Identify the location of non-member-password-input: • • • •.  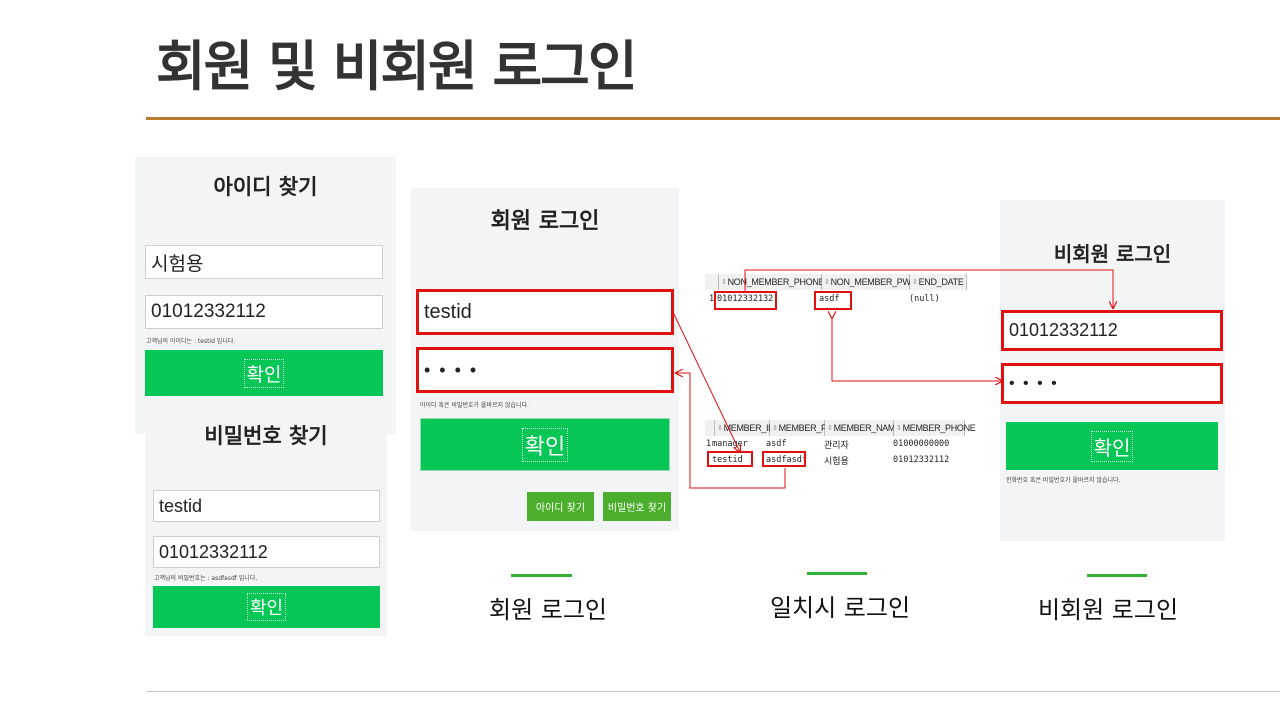
(1112, 383).